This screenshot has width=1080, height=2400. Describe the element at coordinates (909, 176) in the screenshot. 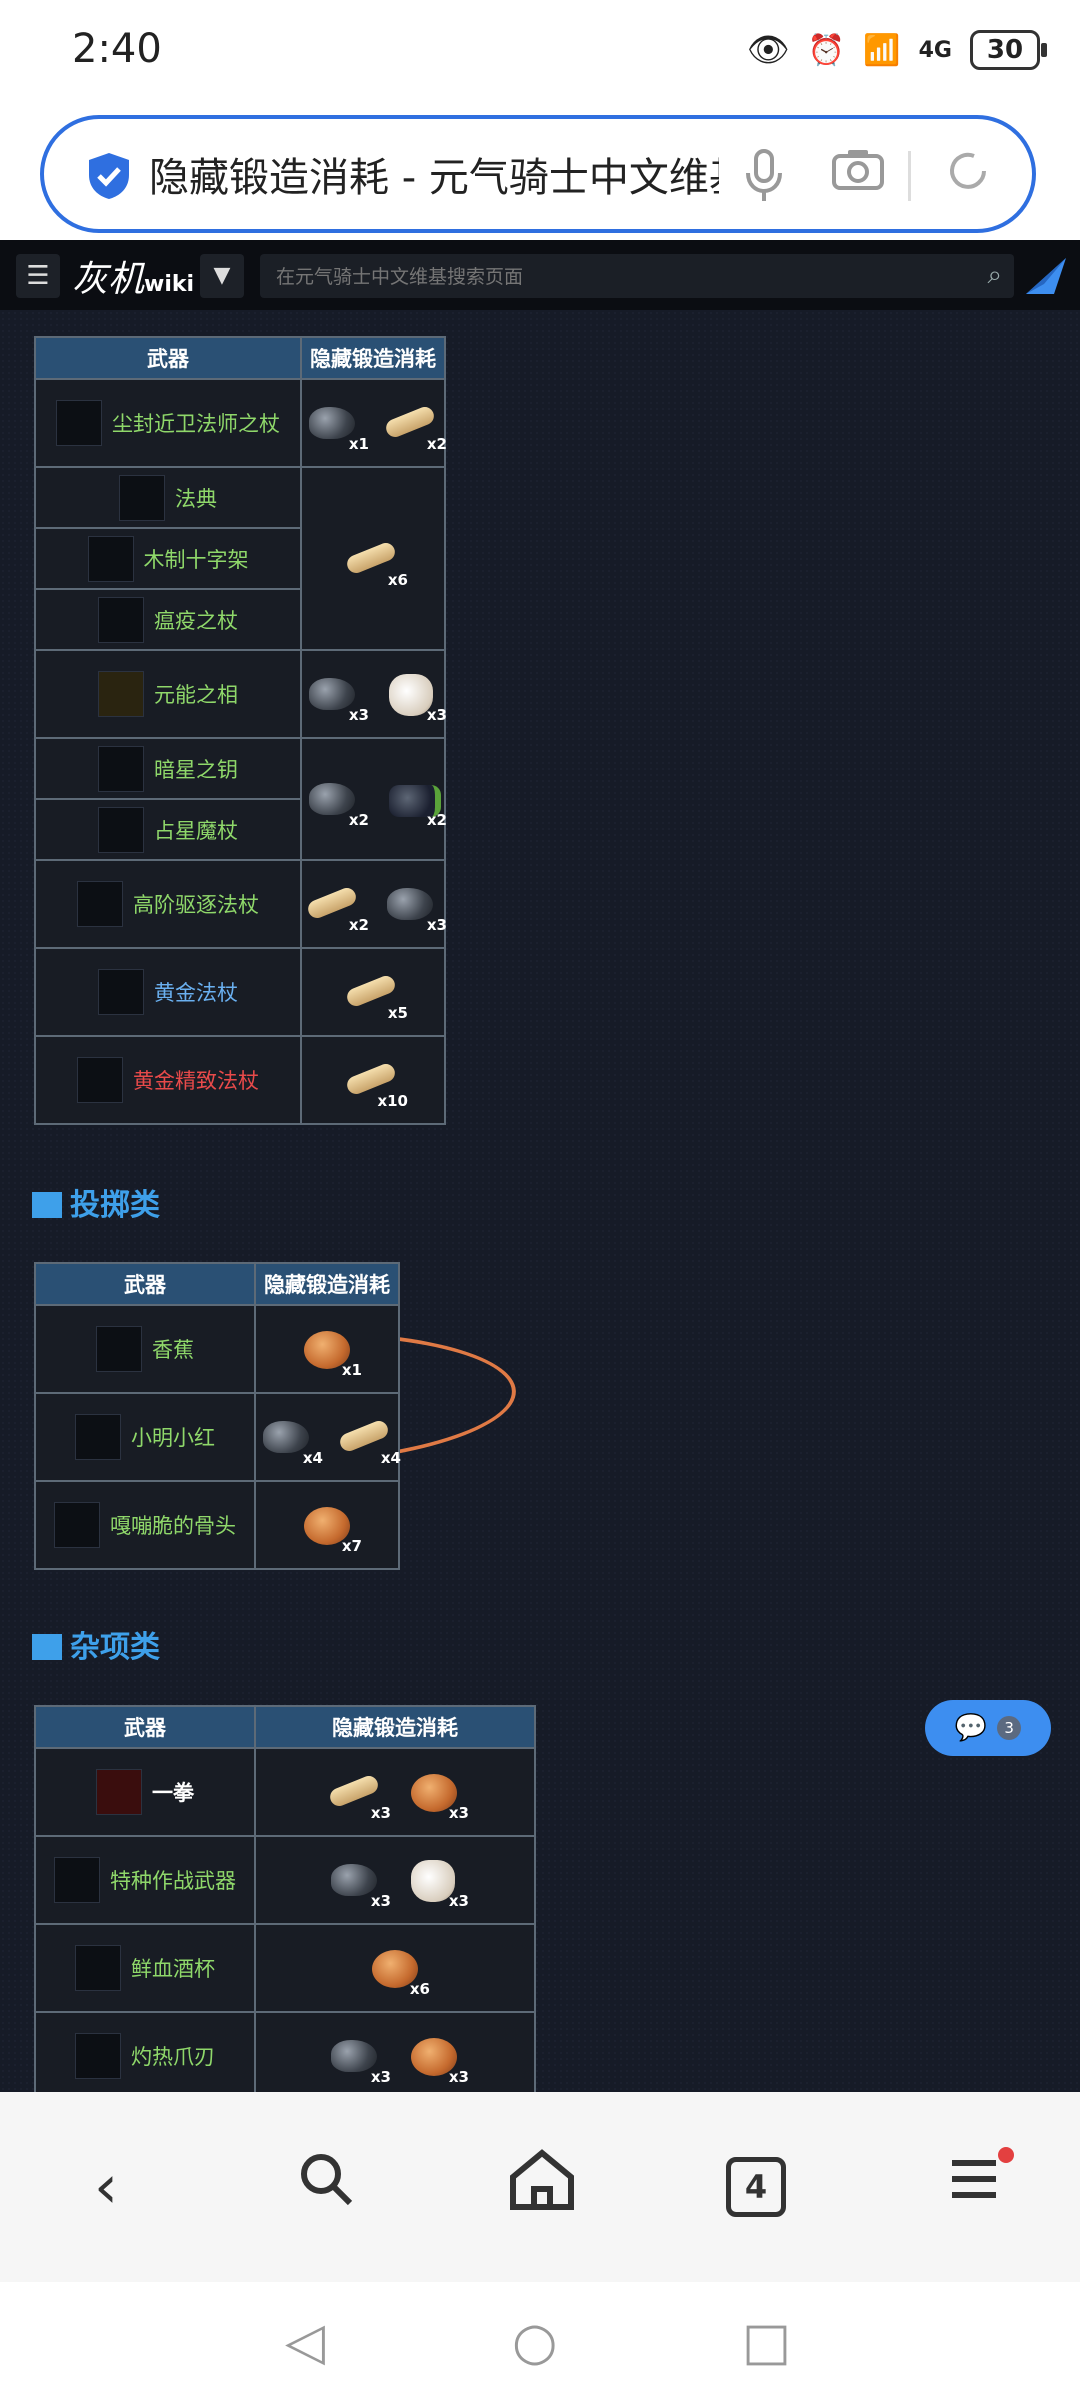

I see `divider` at that location.